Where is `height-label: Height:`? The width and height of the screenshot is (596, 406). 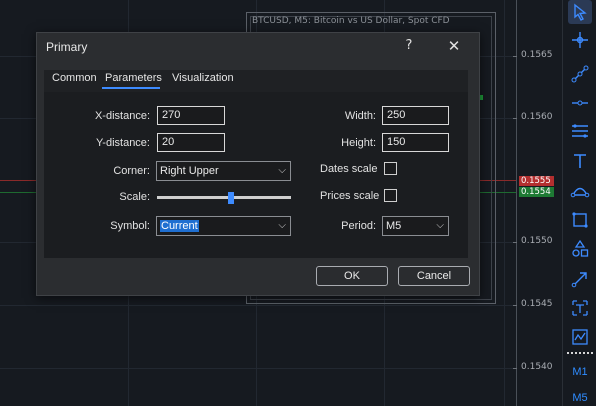 height-label: Height: is located at coordinates (358, 143).